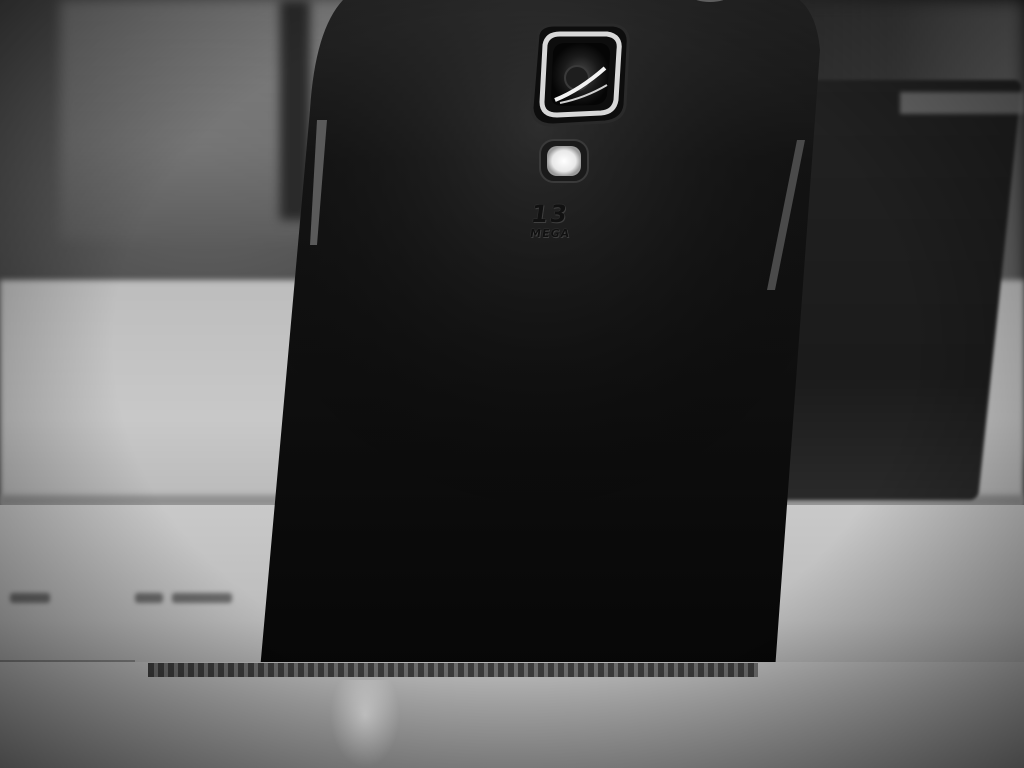 The image size is (1024, 768). Describe the element at coordinates (550, 233) in the screenshot. I see `megapixel-unit: MEGA` at that location.